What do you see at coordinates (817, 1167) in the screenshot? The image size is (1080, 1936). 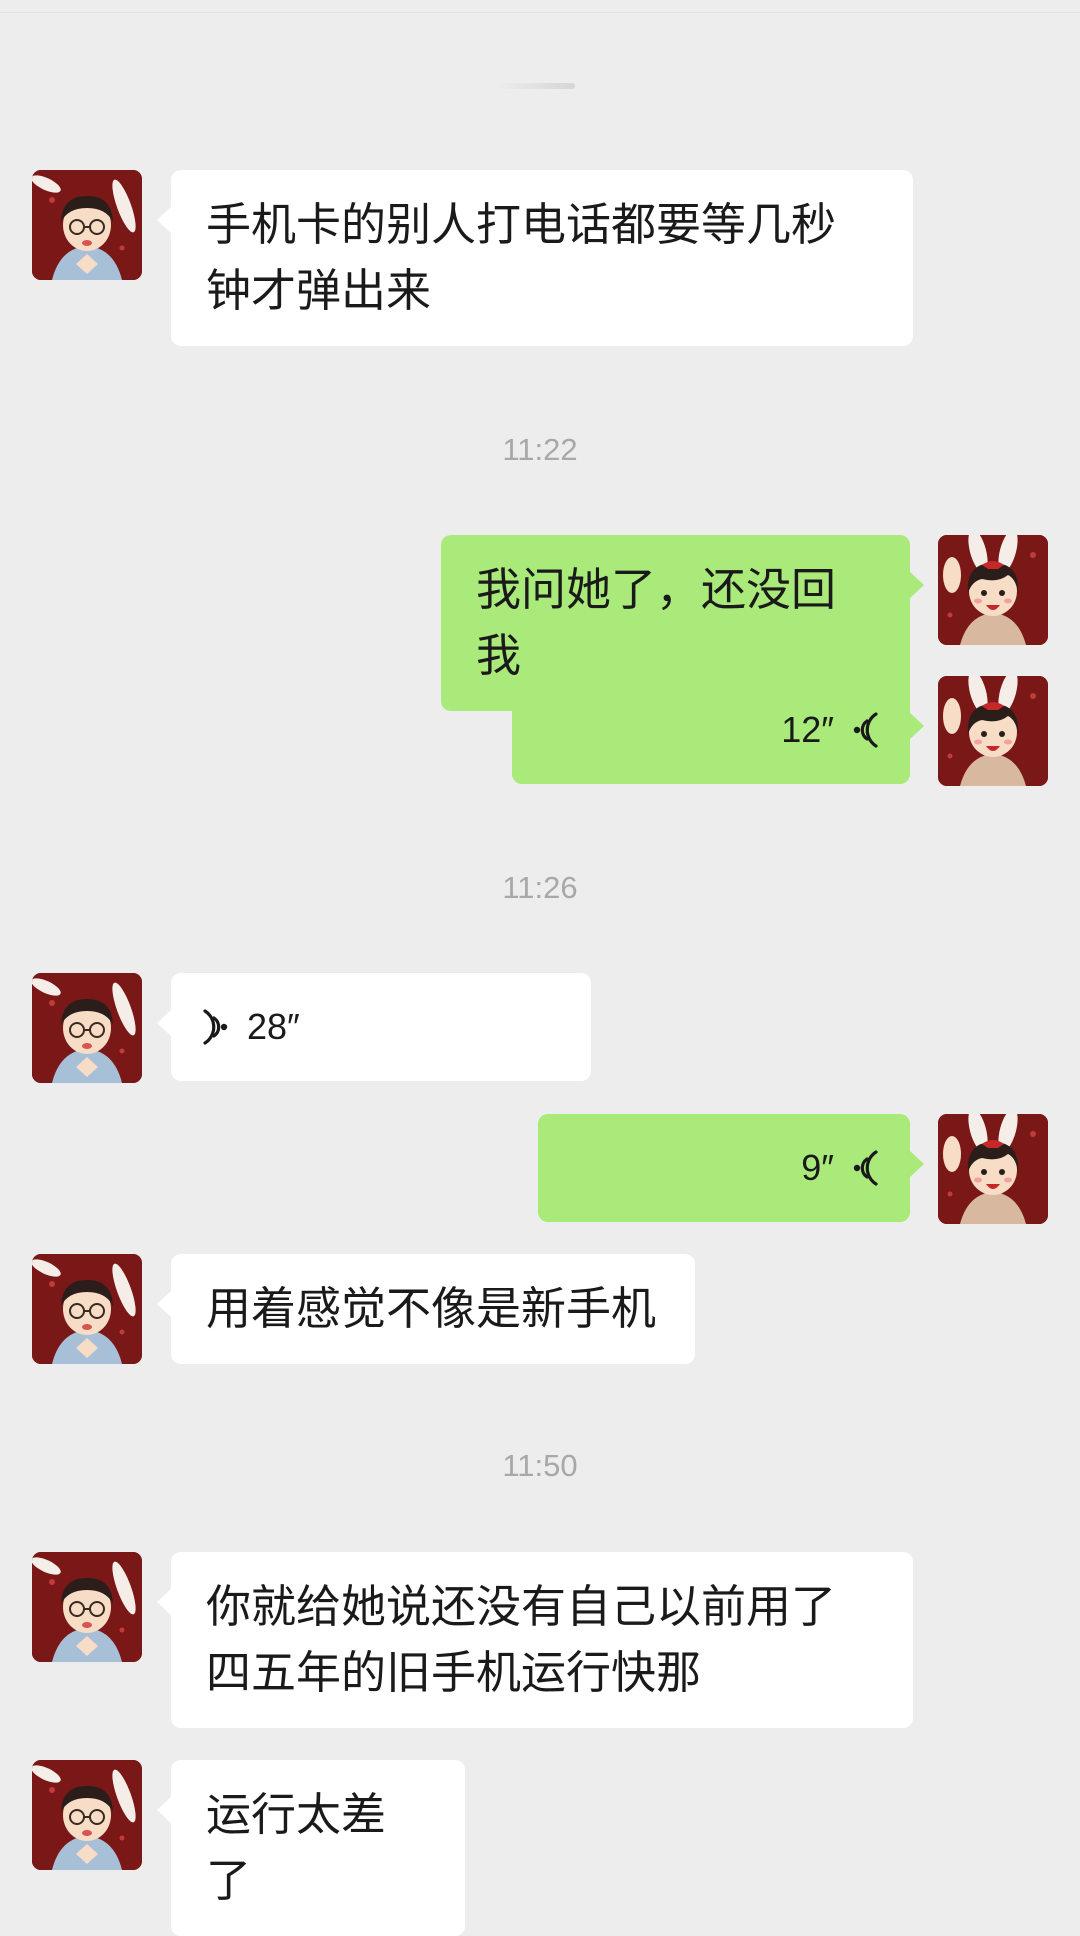 I see `voice-duration: 9″` at bounding box center [817, 1167].